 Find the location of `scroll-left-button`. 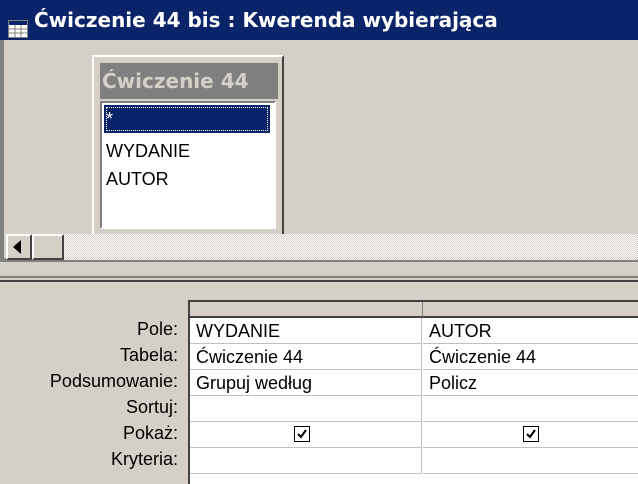

scroll-left-button is located at coordinates (19, 247).